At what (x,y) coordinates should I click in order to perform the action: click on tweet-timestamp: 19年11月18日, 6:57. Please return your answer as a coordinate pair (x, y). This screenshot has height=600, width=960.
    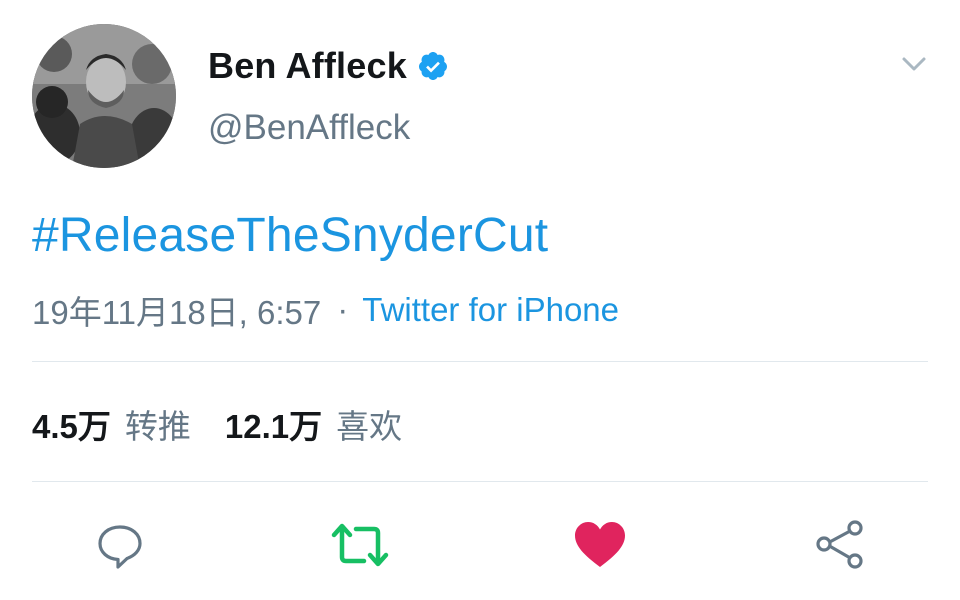
    Looking at the image, I should click on (177, 312).